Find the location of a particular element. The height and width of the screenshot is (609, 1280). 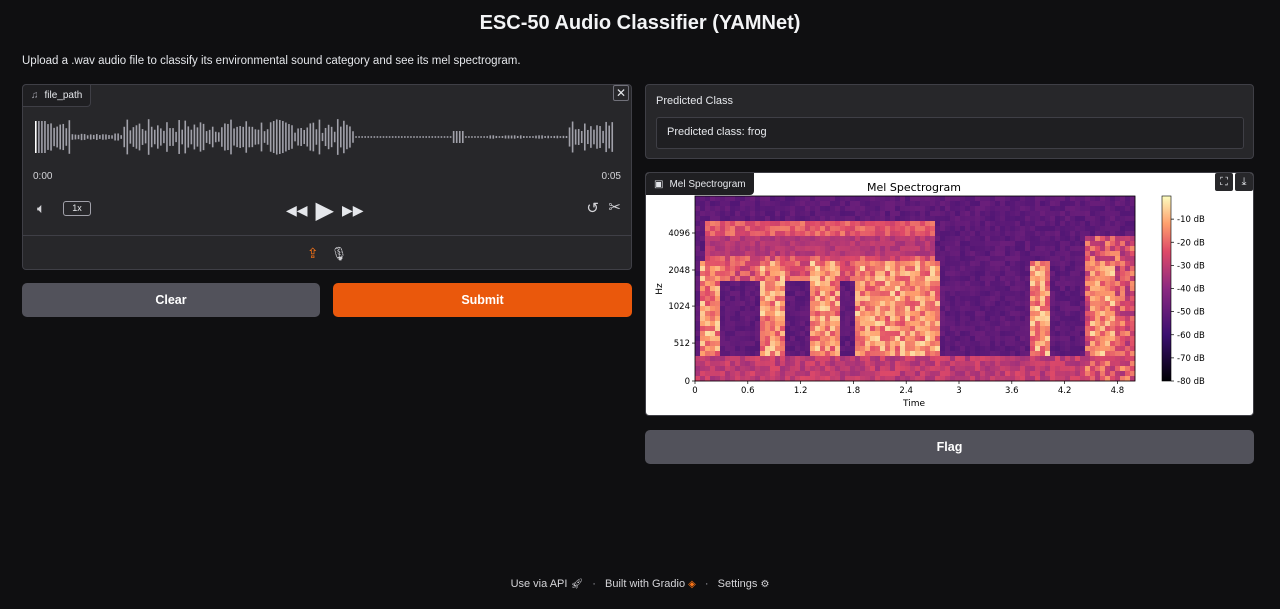

upload-icon: ⇪ is located at coordinates (313, 253).